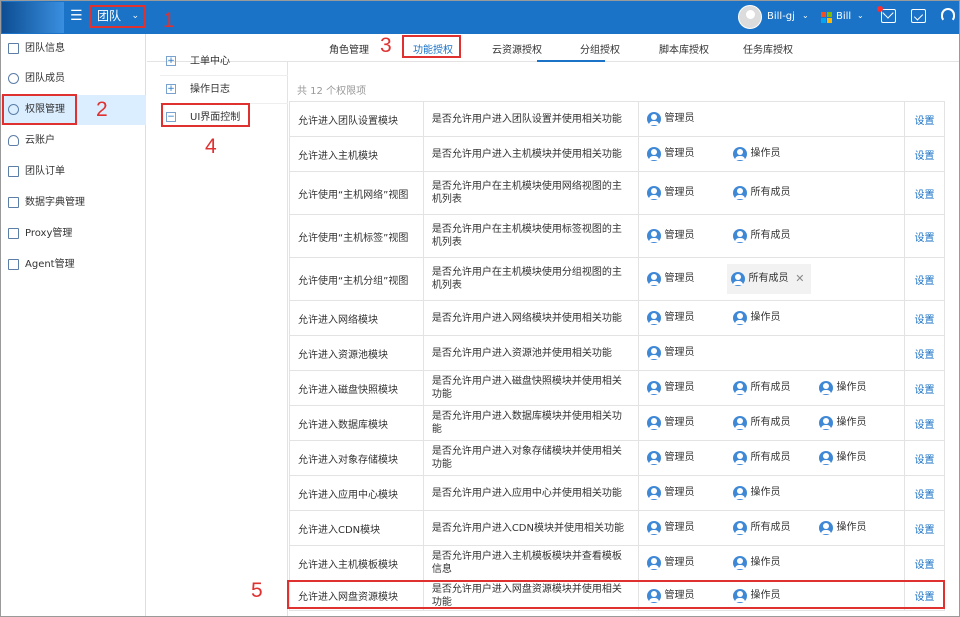  What do you see at coordinates (73, 49) in the screenshot?
I see `sidebar-item-team-info: 团队信息` at bounding box center [73, 49].